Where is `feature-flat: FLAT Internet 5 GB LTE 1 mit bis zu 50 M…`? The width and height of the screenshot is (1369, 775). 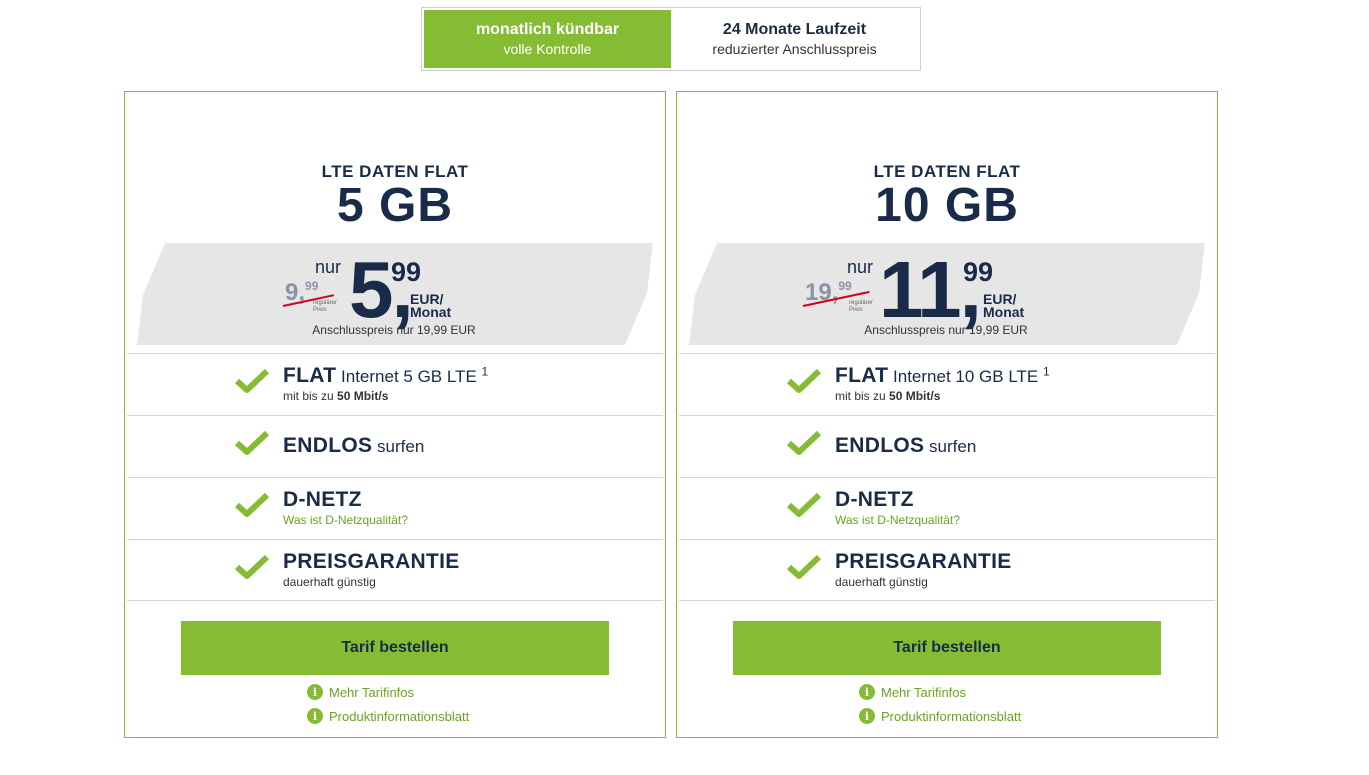 feature-flat: FLAT Internet 5 GB LTE 1 mit bis zu 50 M… is located at coordinates (395, 384).